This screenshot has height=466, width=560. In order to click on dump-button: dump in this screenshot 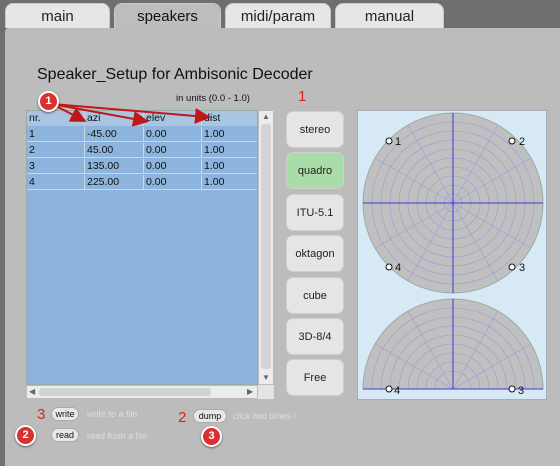, I will do `click(210, 416)`.